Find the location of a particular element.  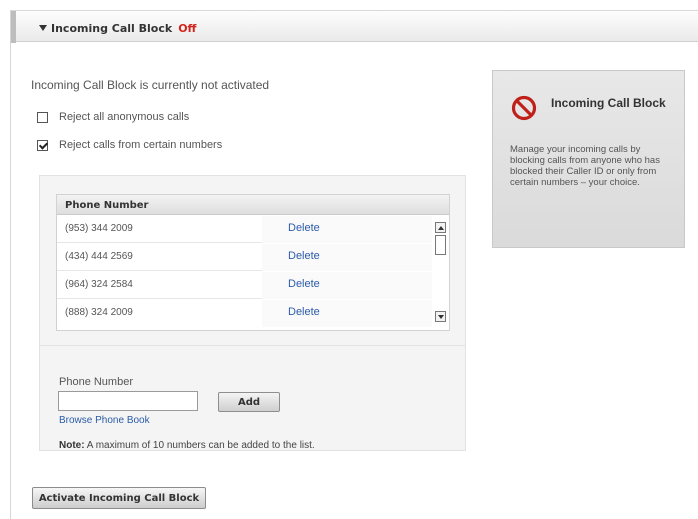

block-icon is located at coordinates (524, 108).